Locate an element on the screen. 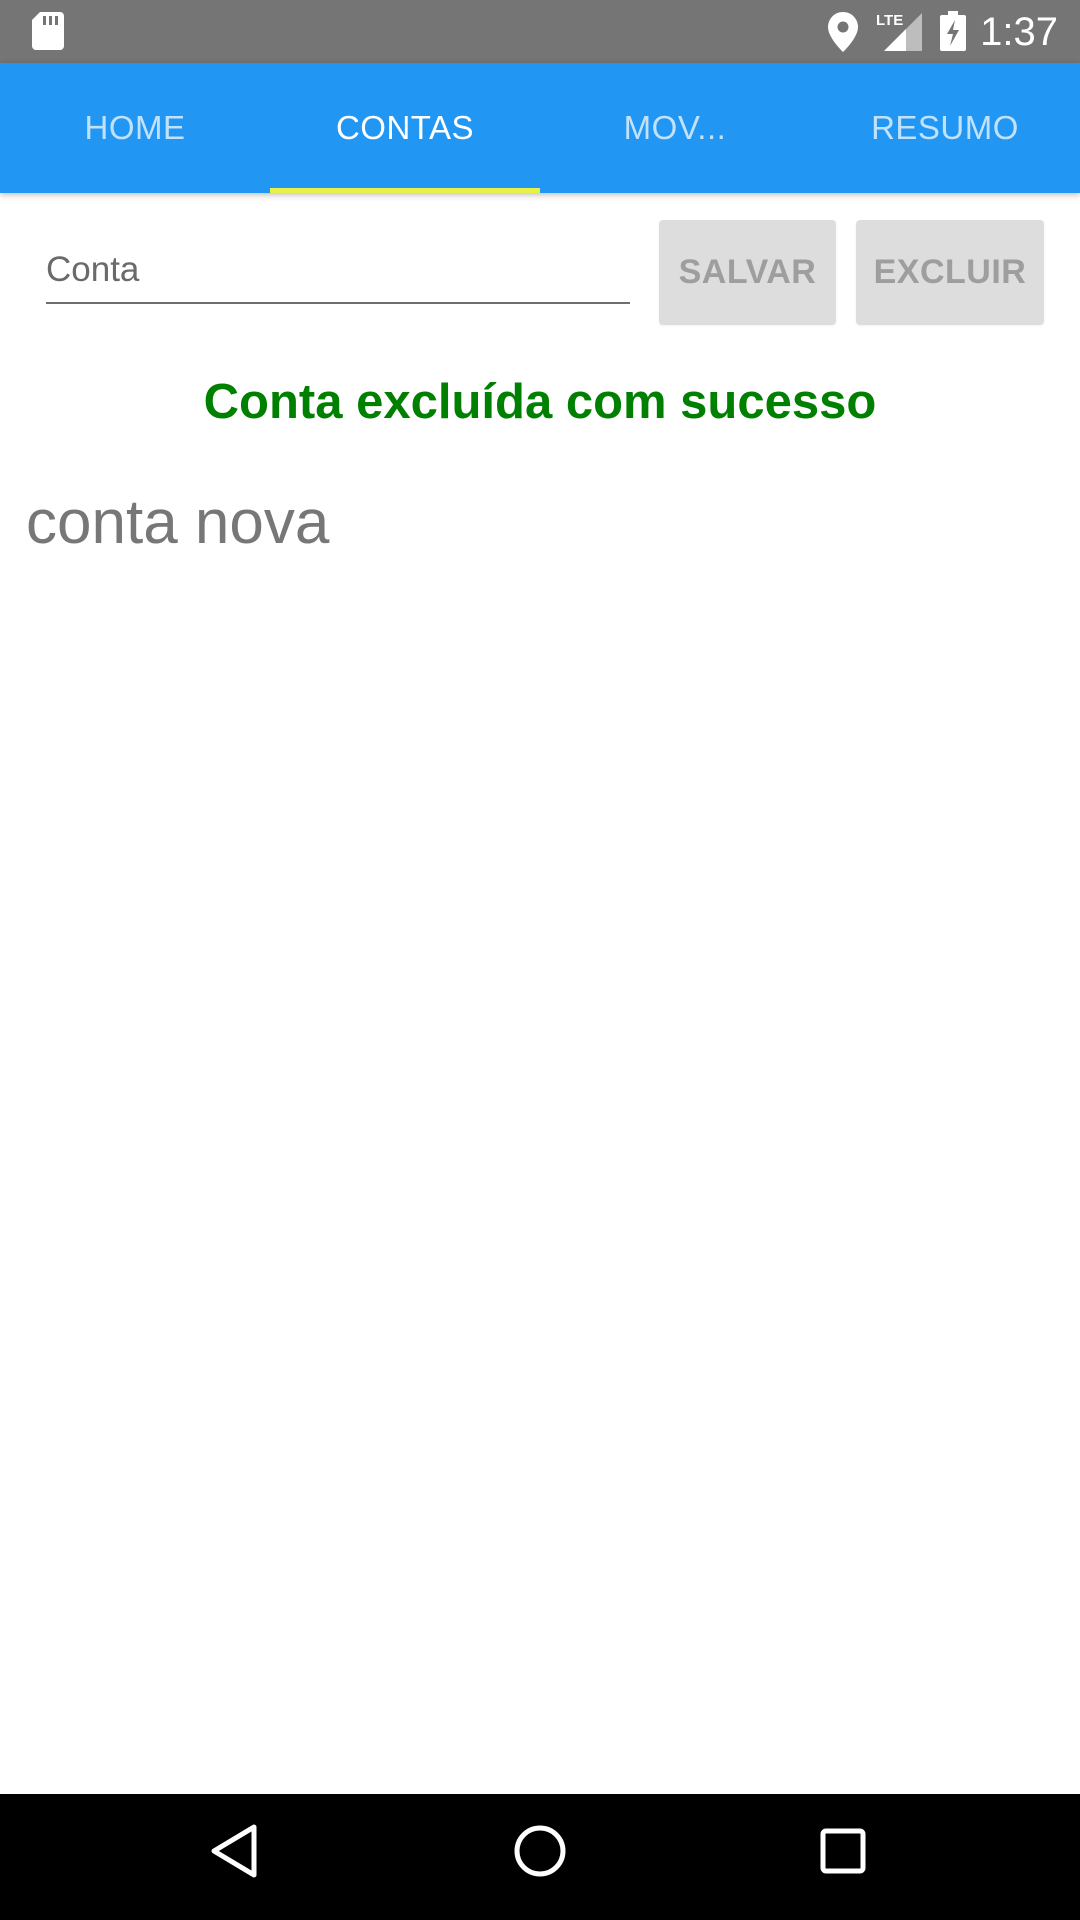  tab-contas: CONTAS is located at coordinates (405, 128).